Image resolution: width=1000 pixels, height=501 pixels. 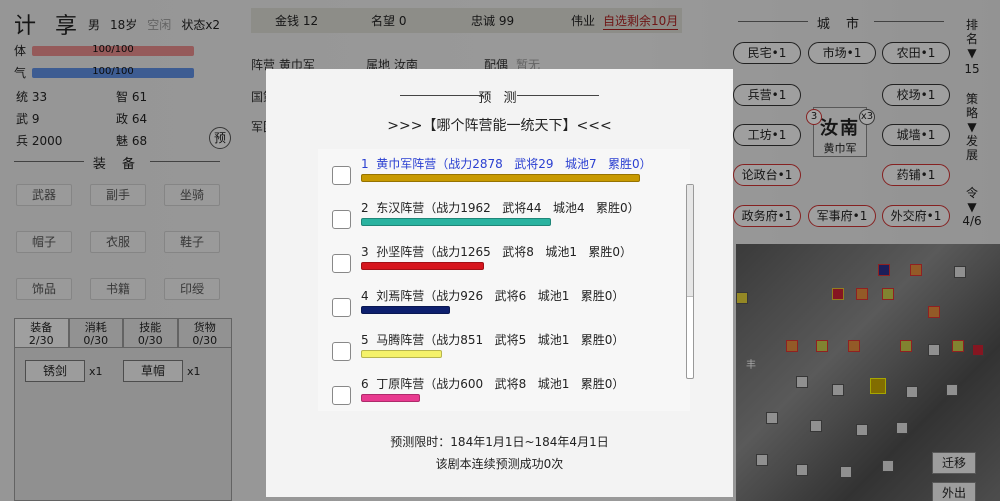 What do you see at coordinates (499, 96) in the screenshot?
I see `dialog-title: 预 测` at bounding box center [499, 96].